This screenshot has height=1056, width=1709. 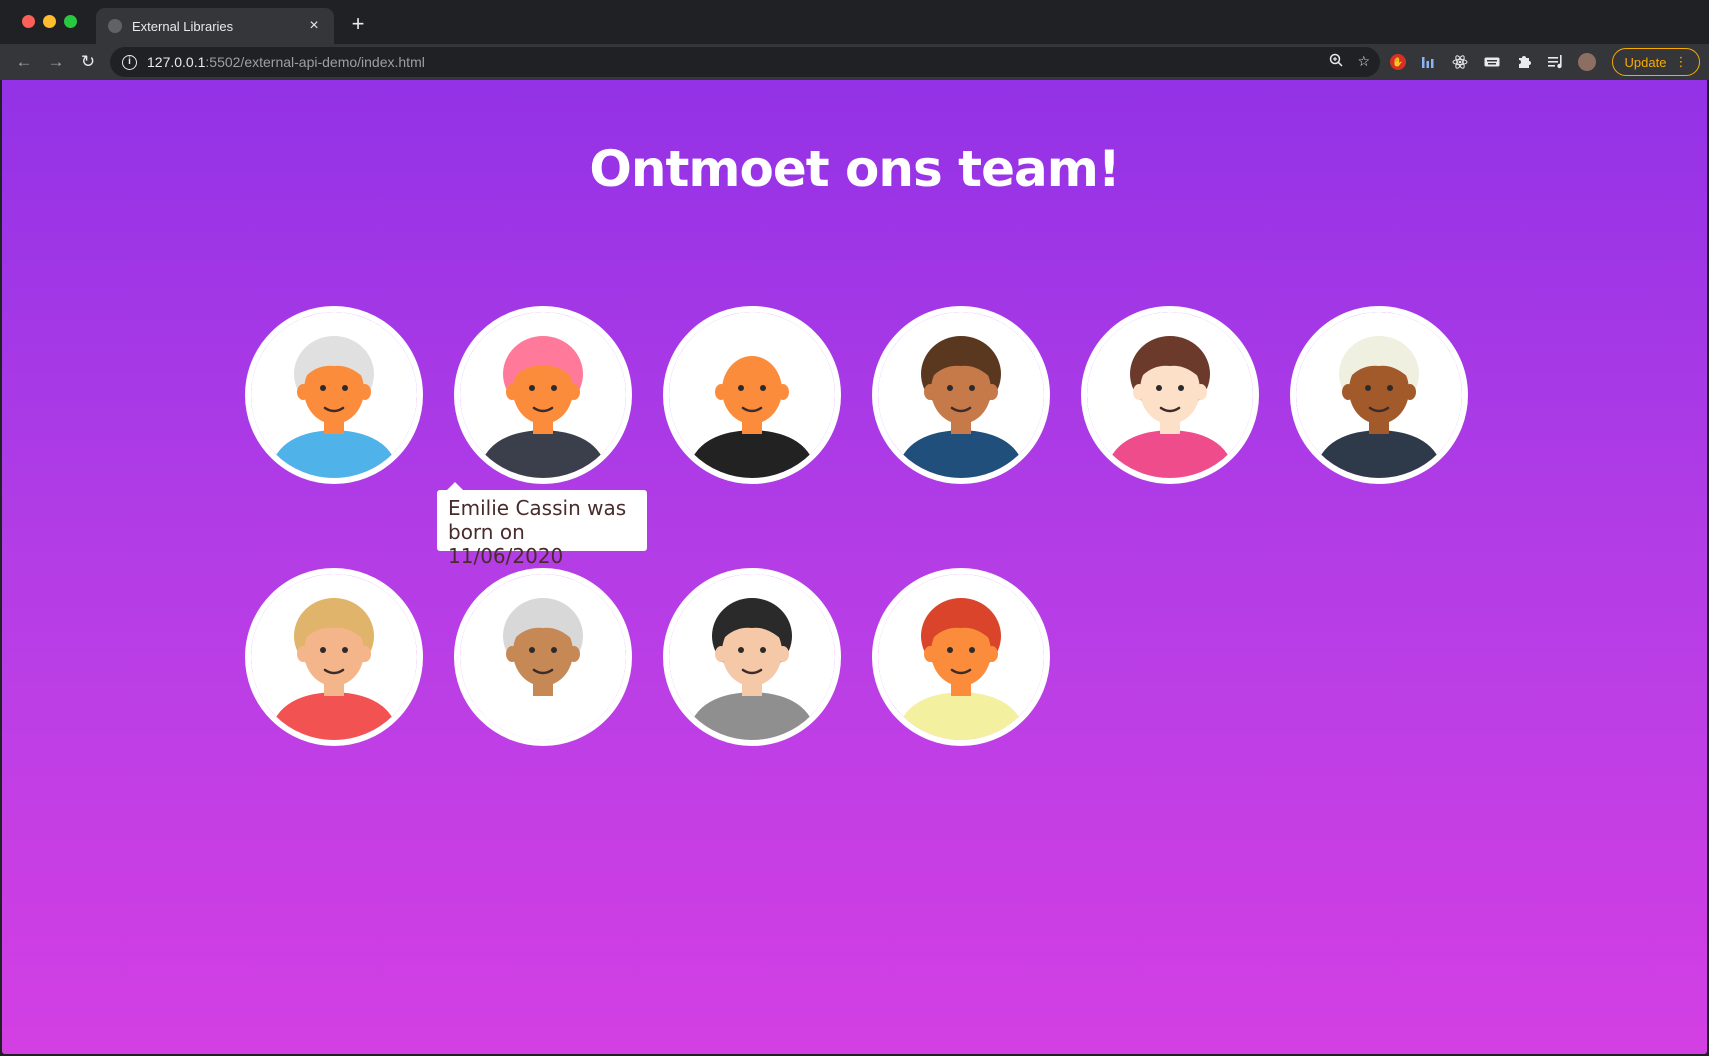 What do you see at coordinates (1645, 62) in the screenshot?
I see `update-label: Update` at bounding box center [1645, 62].